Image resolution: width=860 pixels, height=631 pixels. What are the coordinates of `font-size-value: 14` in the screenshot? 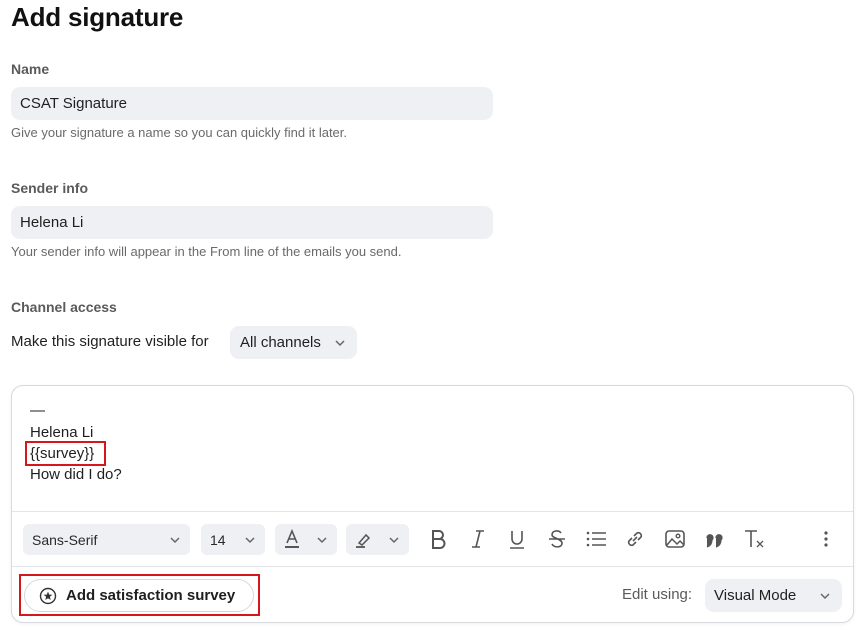 It's located at (218, 539).